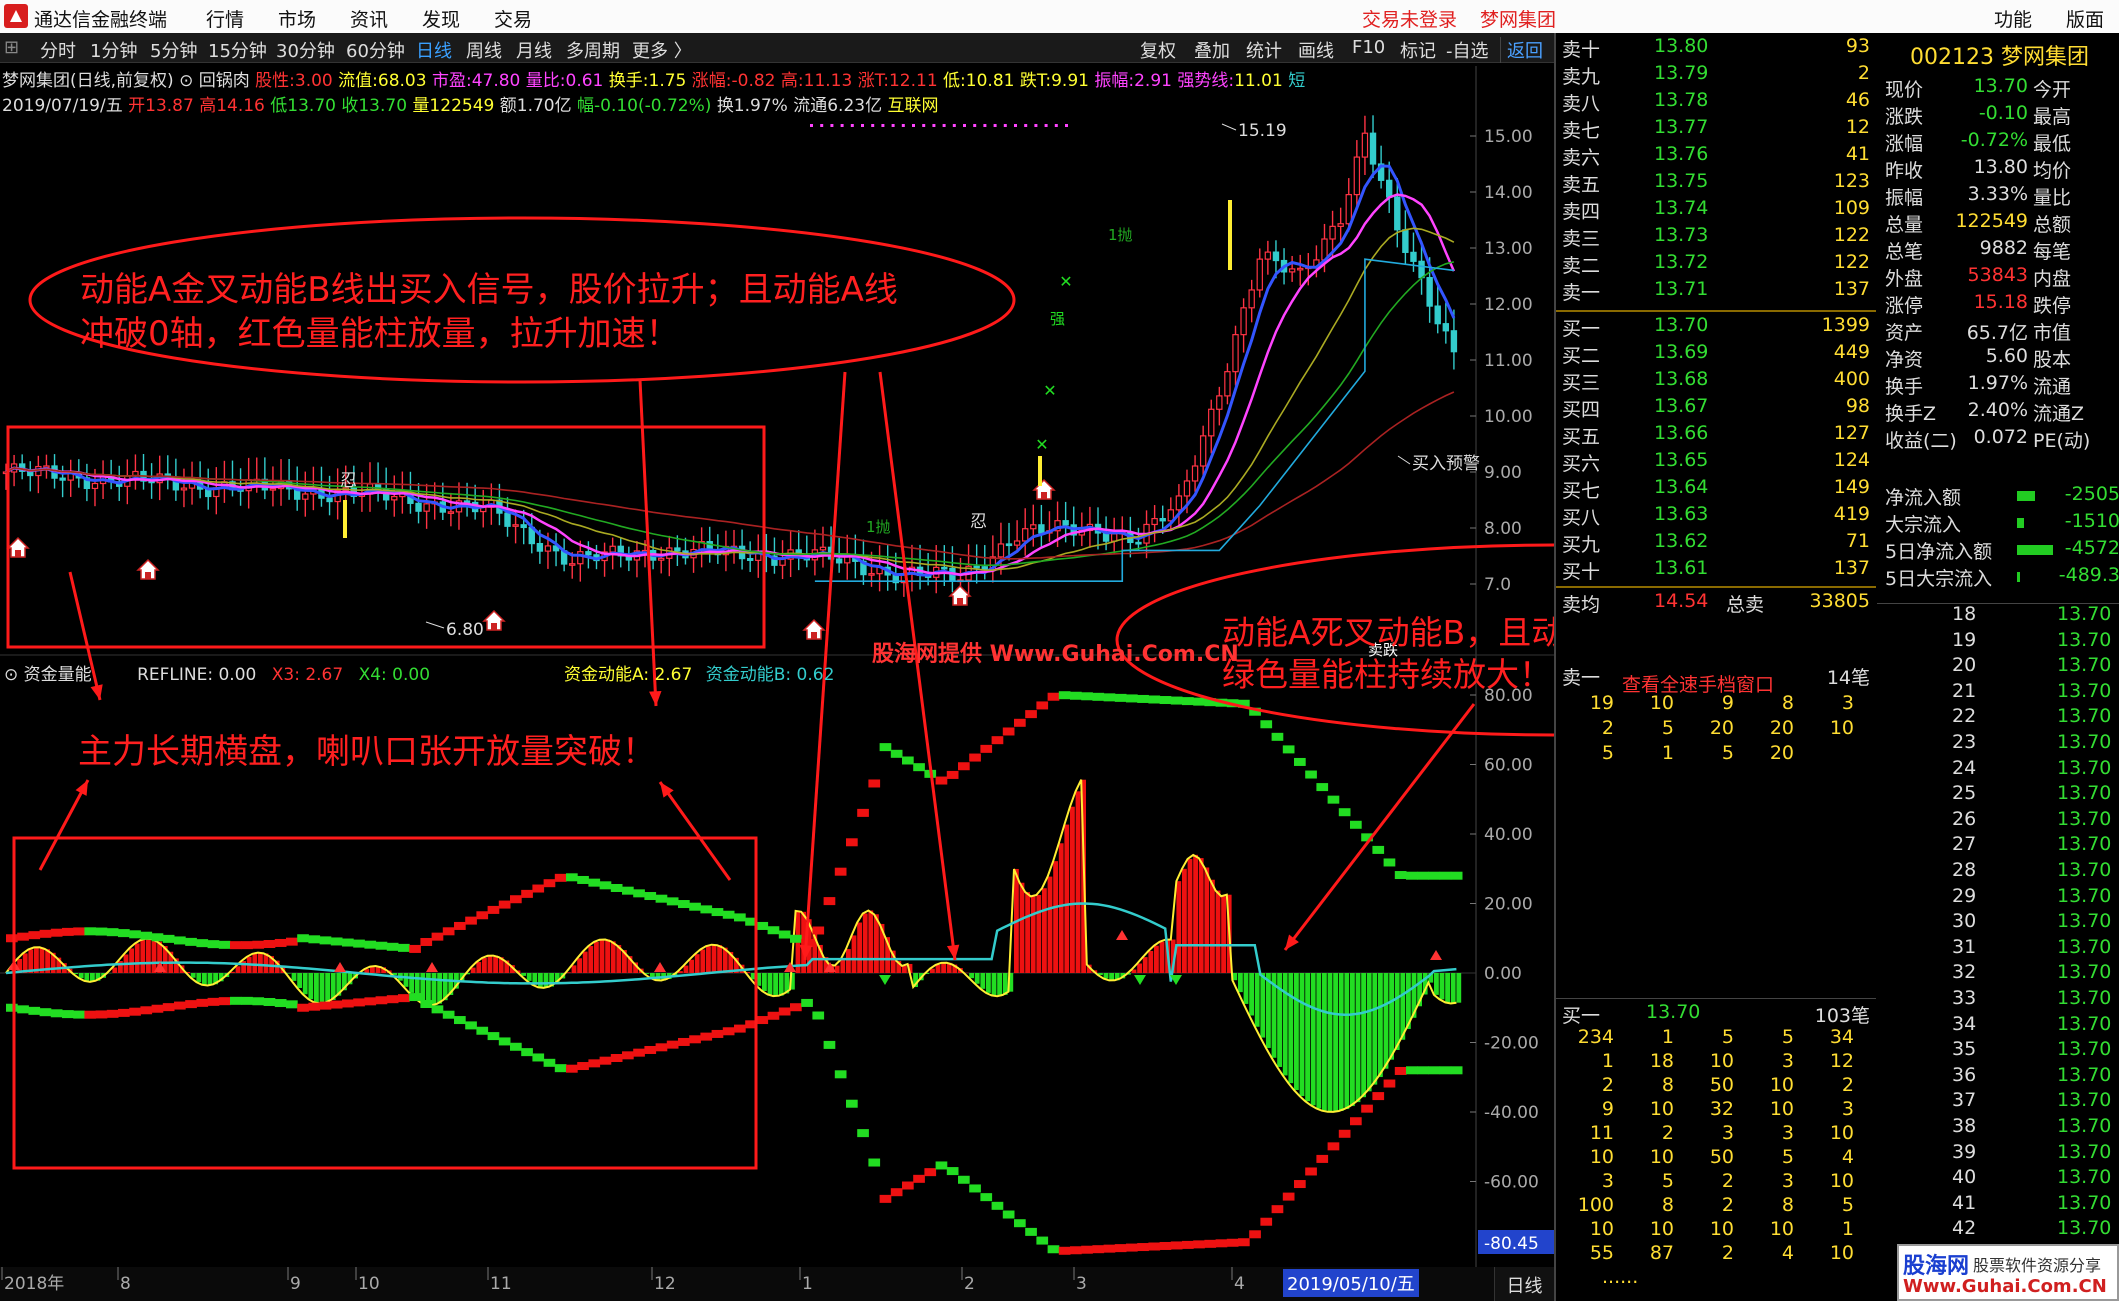 The width and height of the screenshot is (2119, 1301). What do you see at coordinates (11, 675) in the screenshot?
I see `indicator-toggle-icon: ⊙` at bounding box center [11, 675].